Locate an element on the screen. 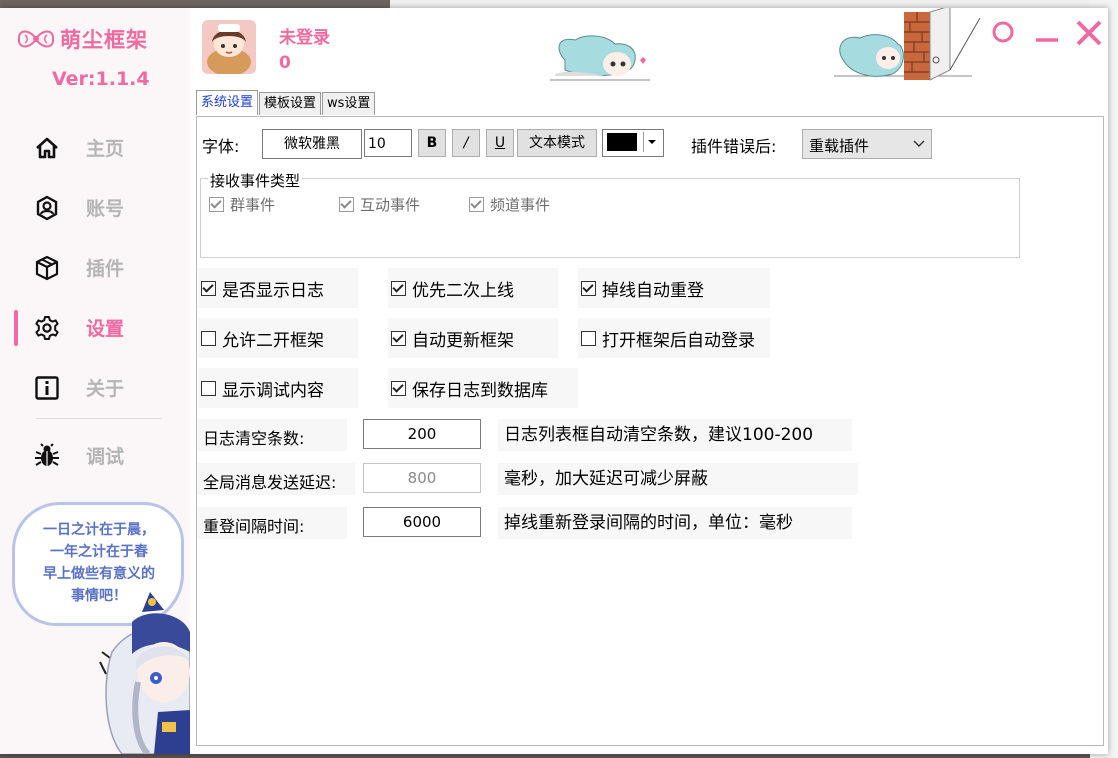  color-picker is located at coordinates (633, 143).